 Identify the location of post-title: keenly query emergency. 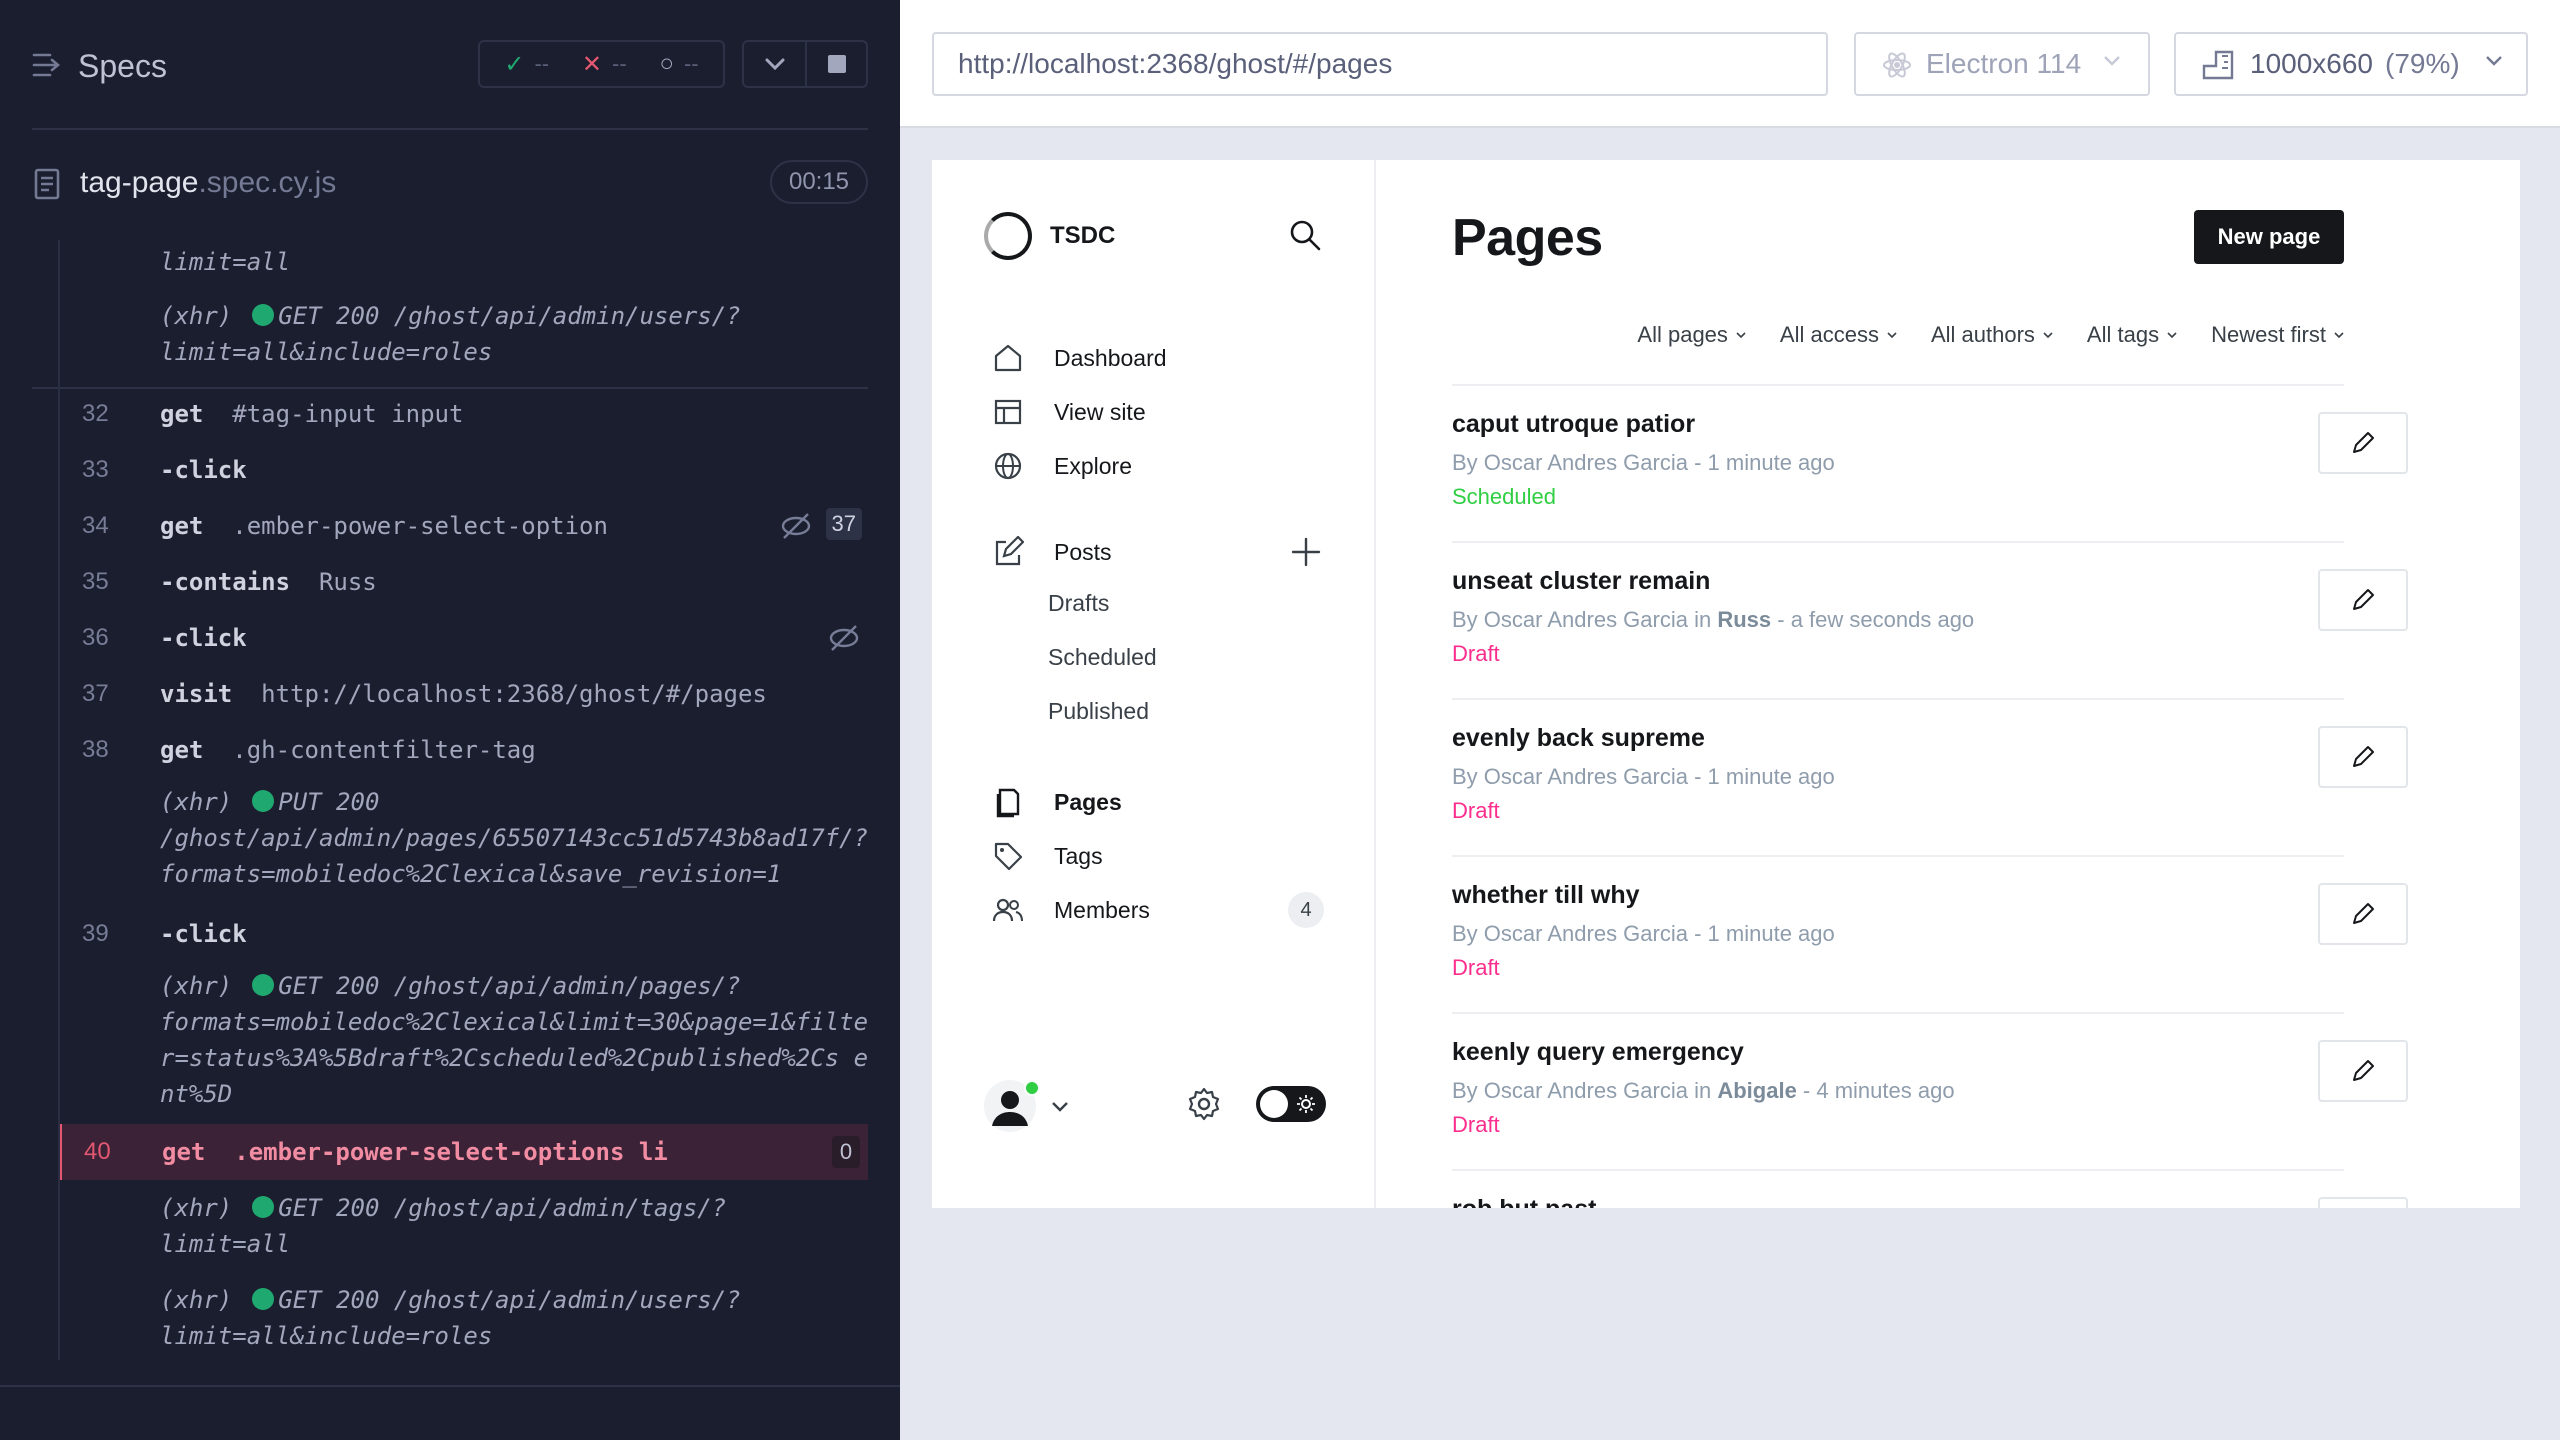
(1598, 1052).